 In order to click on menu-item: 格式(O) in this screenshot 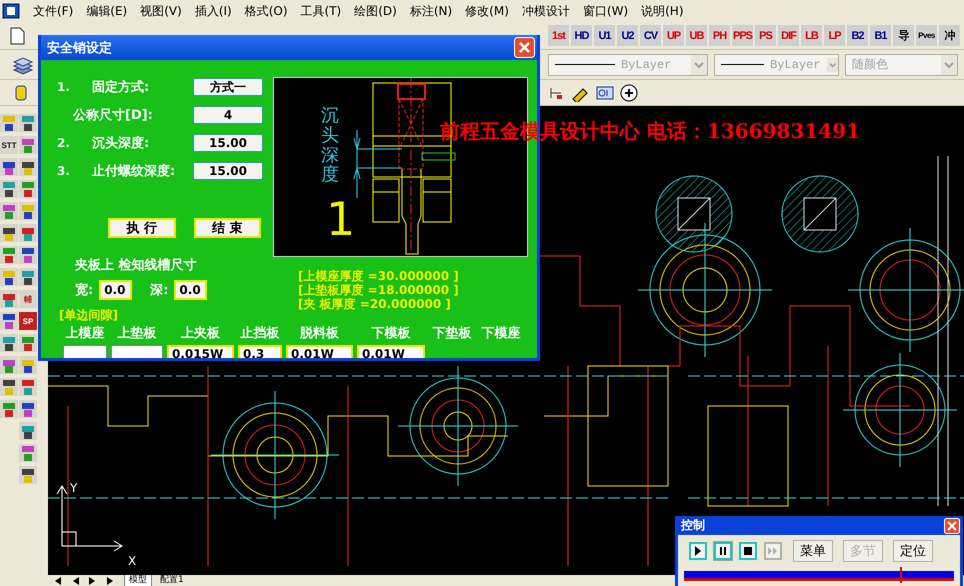, I will do `click(266, 11)`.